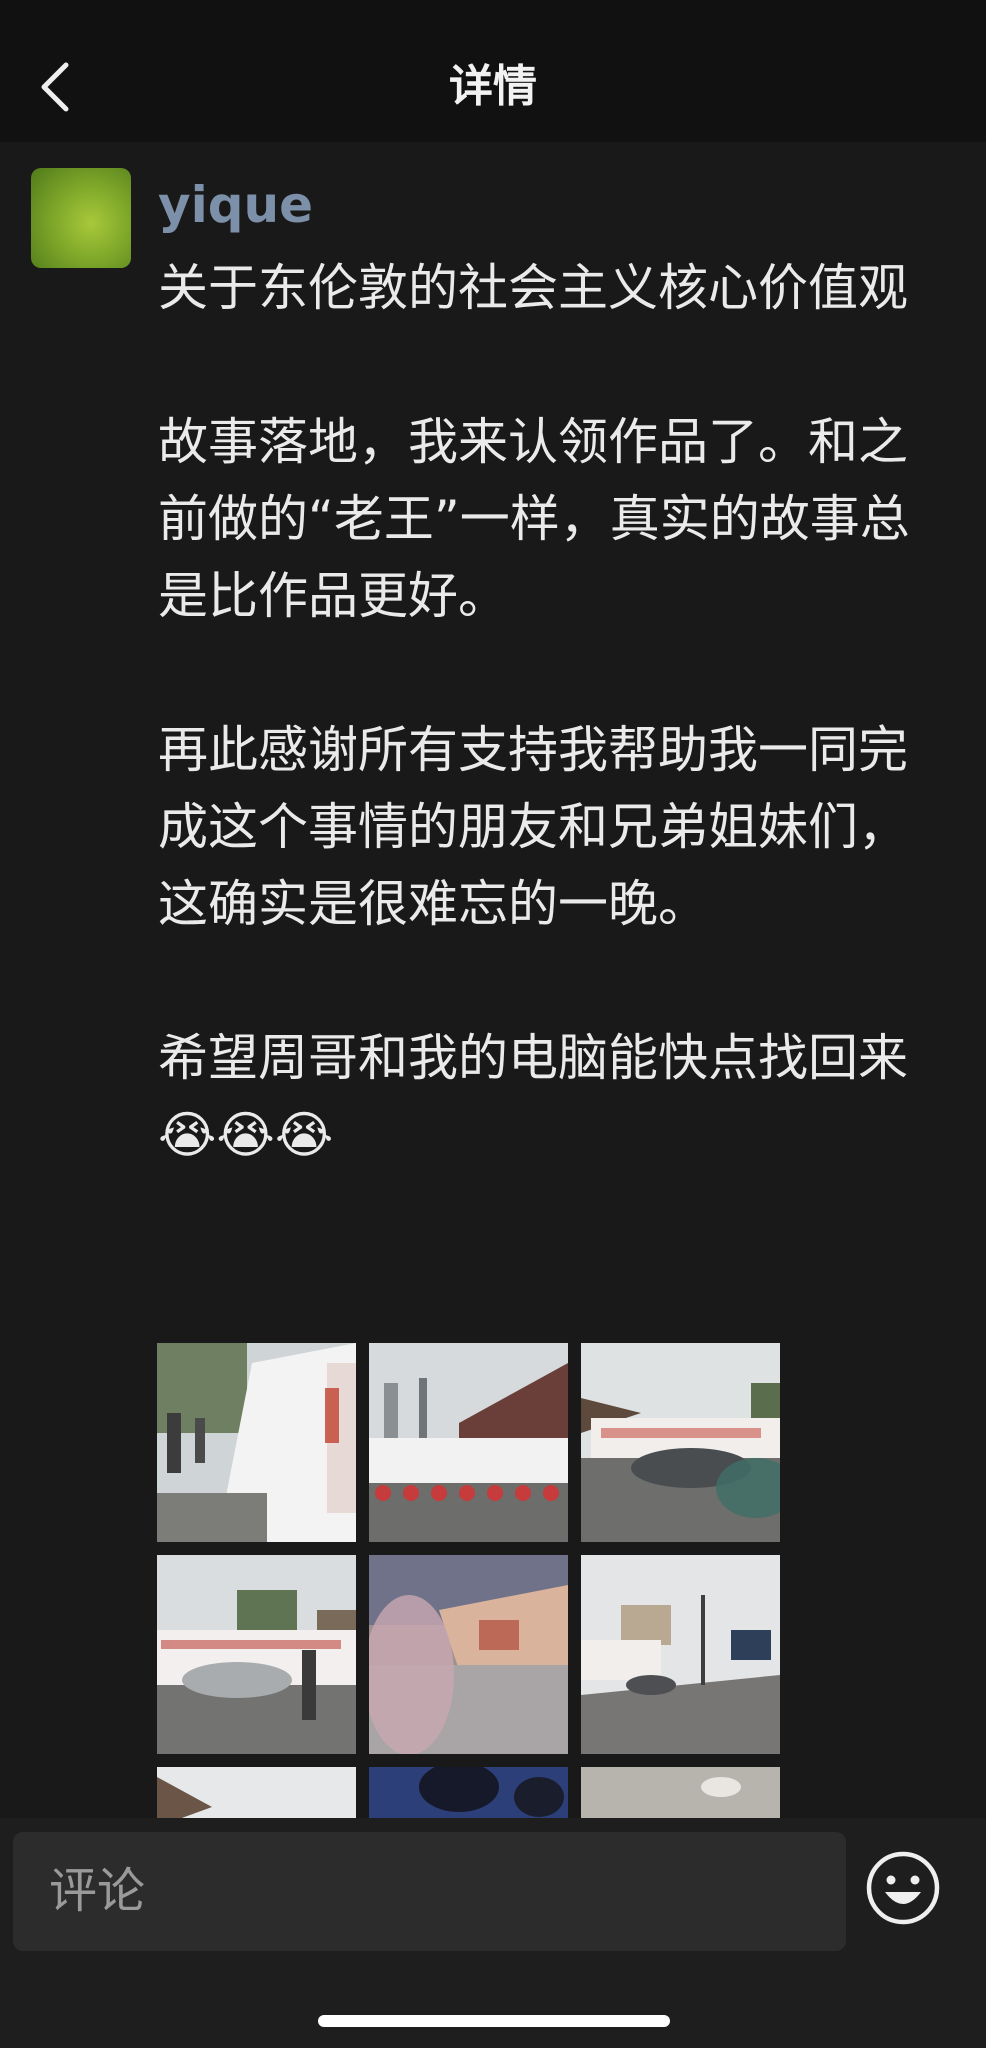  What do you see at coordinates (494, 2021) in the screenshot?
I see `home-indicator` at bounding box center [494, 2021].